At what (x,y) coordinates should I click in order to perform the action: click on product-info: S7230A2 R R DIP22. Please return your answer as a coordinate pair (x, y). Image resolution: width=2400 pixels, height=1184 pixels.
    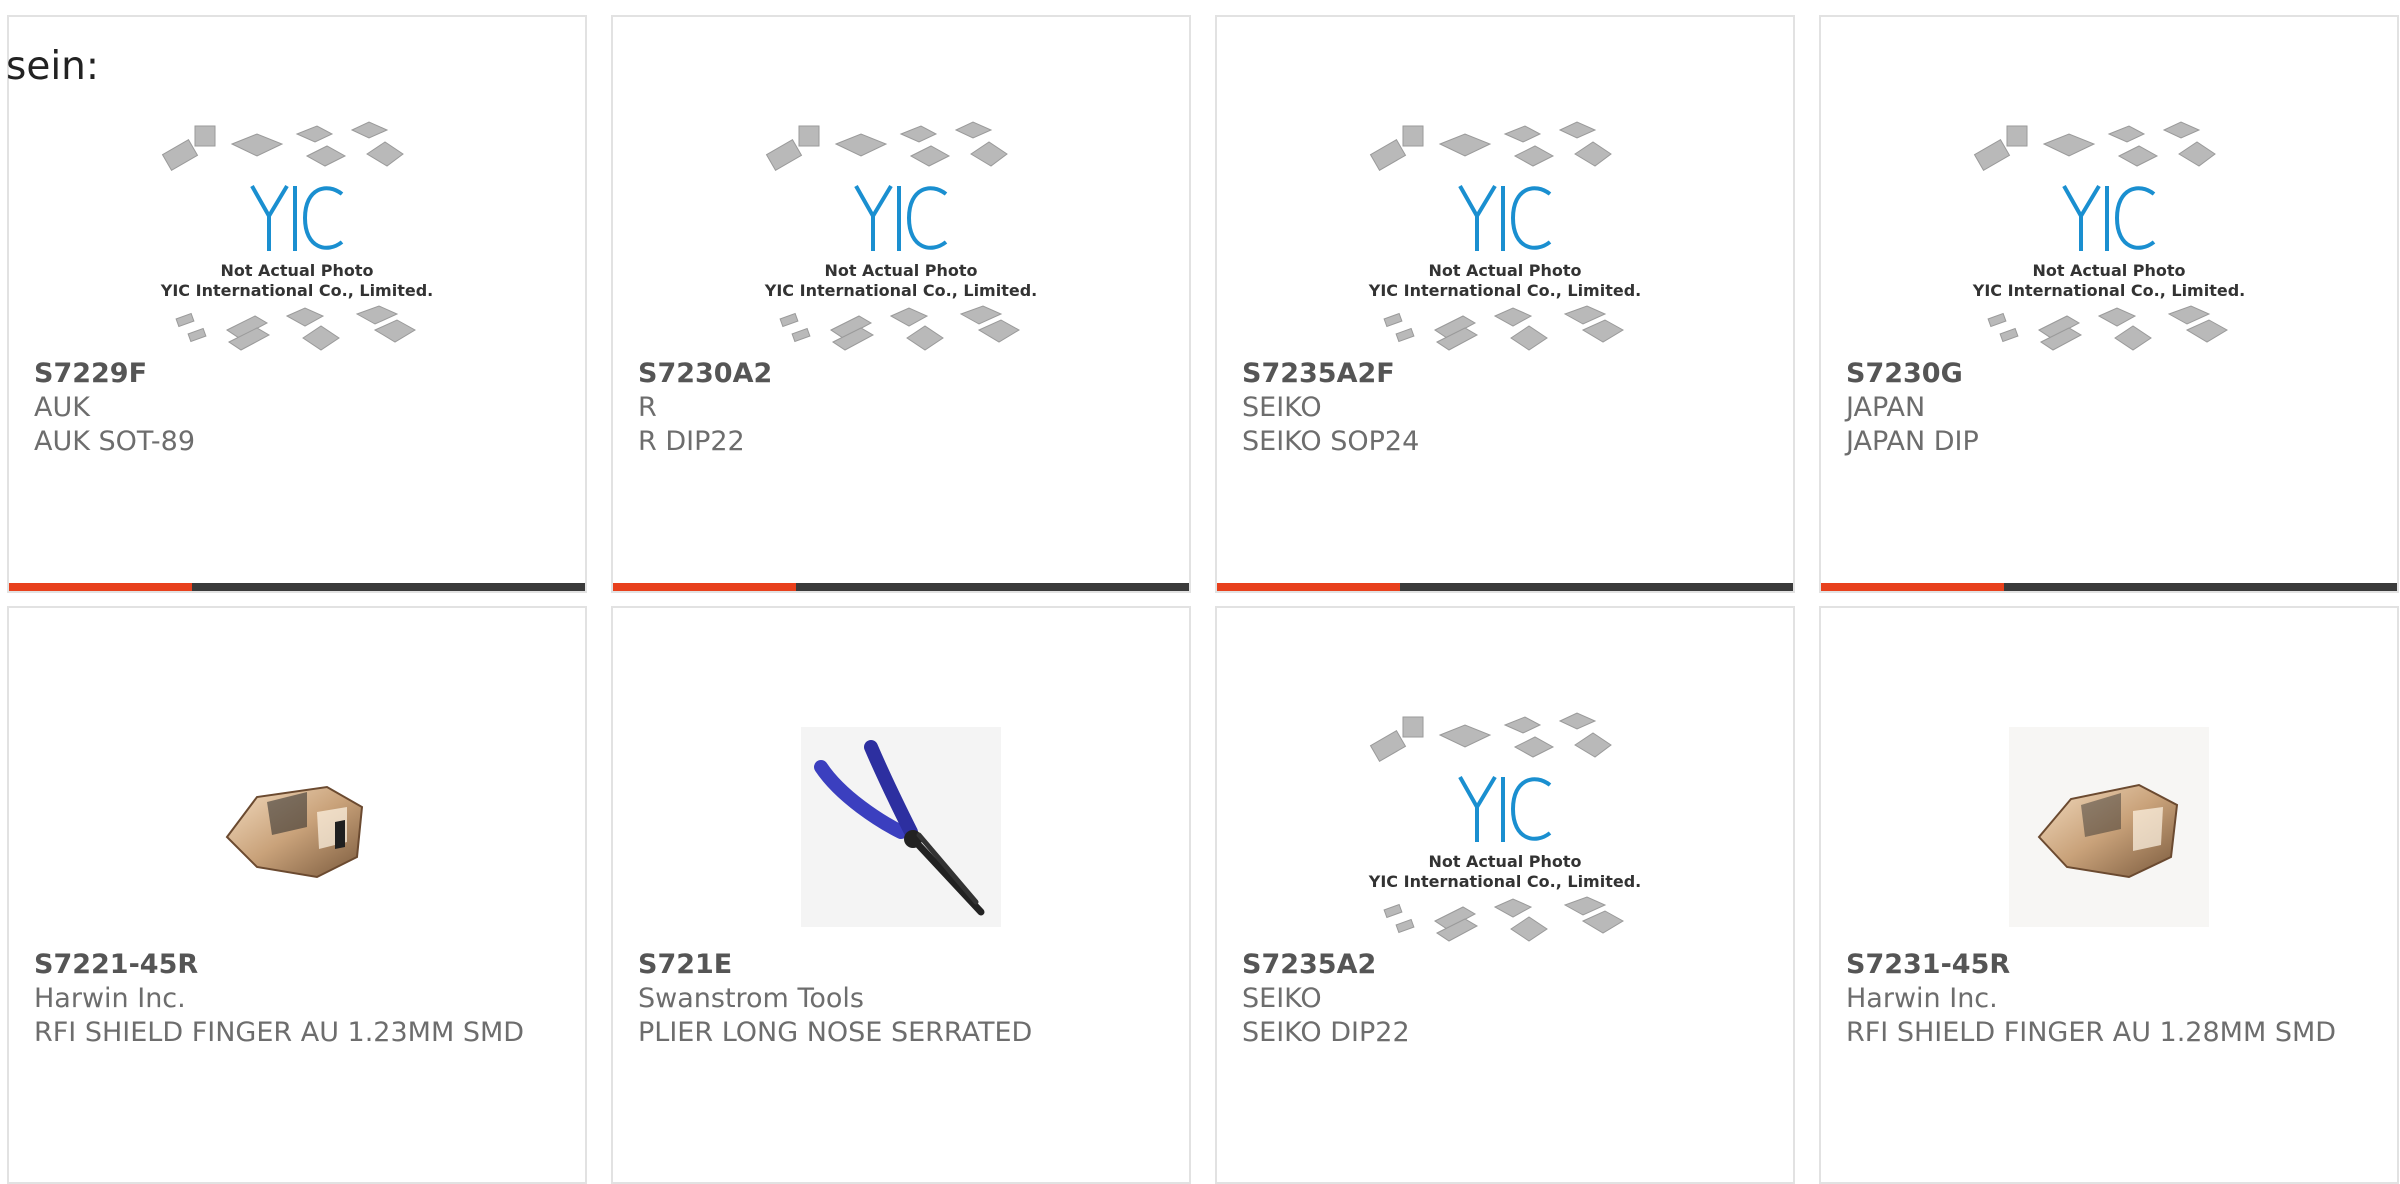
    Looking at the image, I should click on (903, 408).